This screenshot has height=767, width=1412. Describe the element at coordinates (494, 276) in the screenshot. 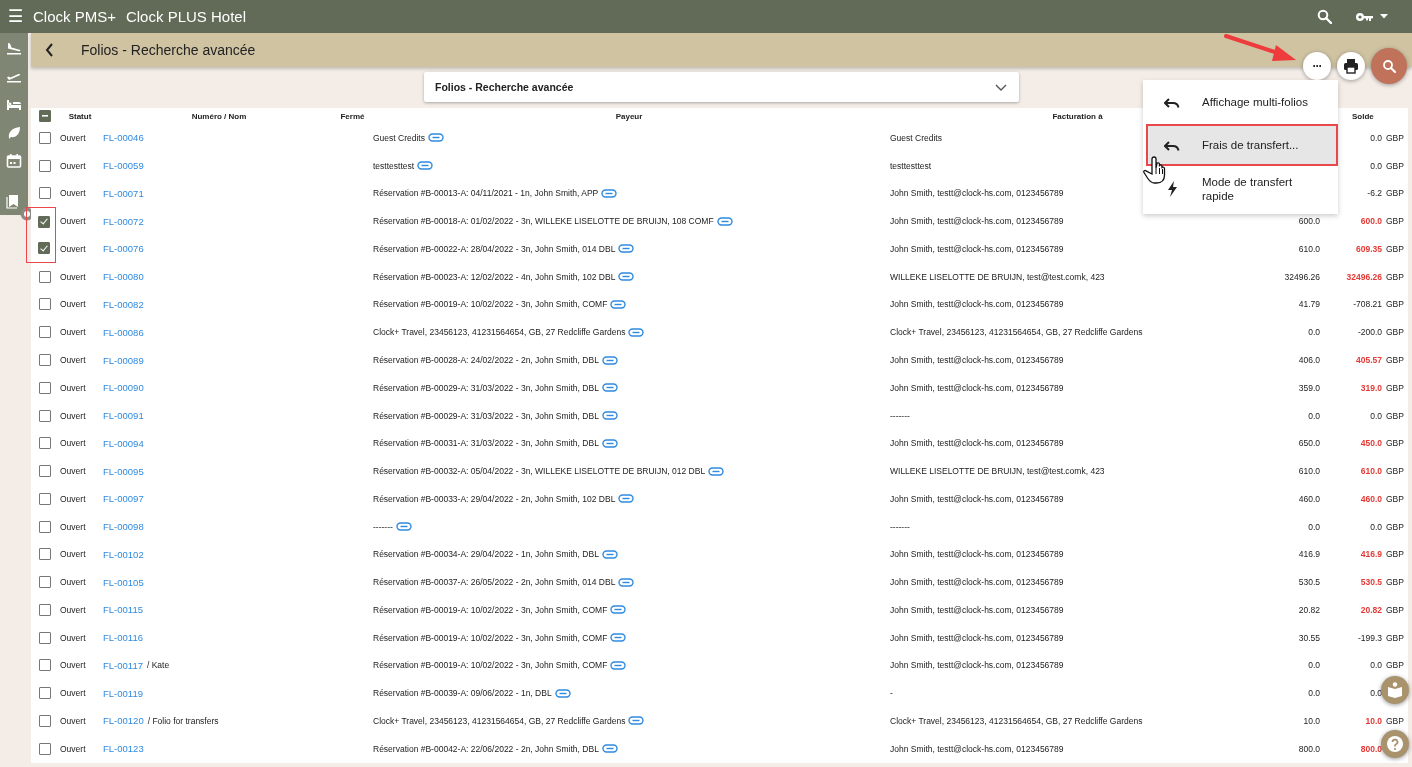

I see `payer-text: Réservation #B-00023-A: 12/02/2022 - 4n, John Smith, 102 DBL` at that location.